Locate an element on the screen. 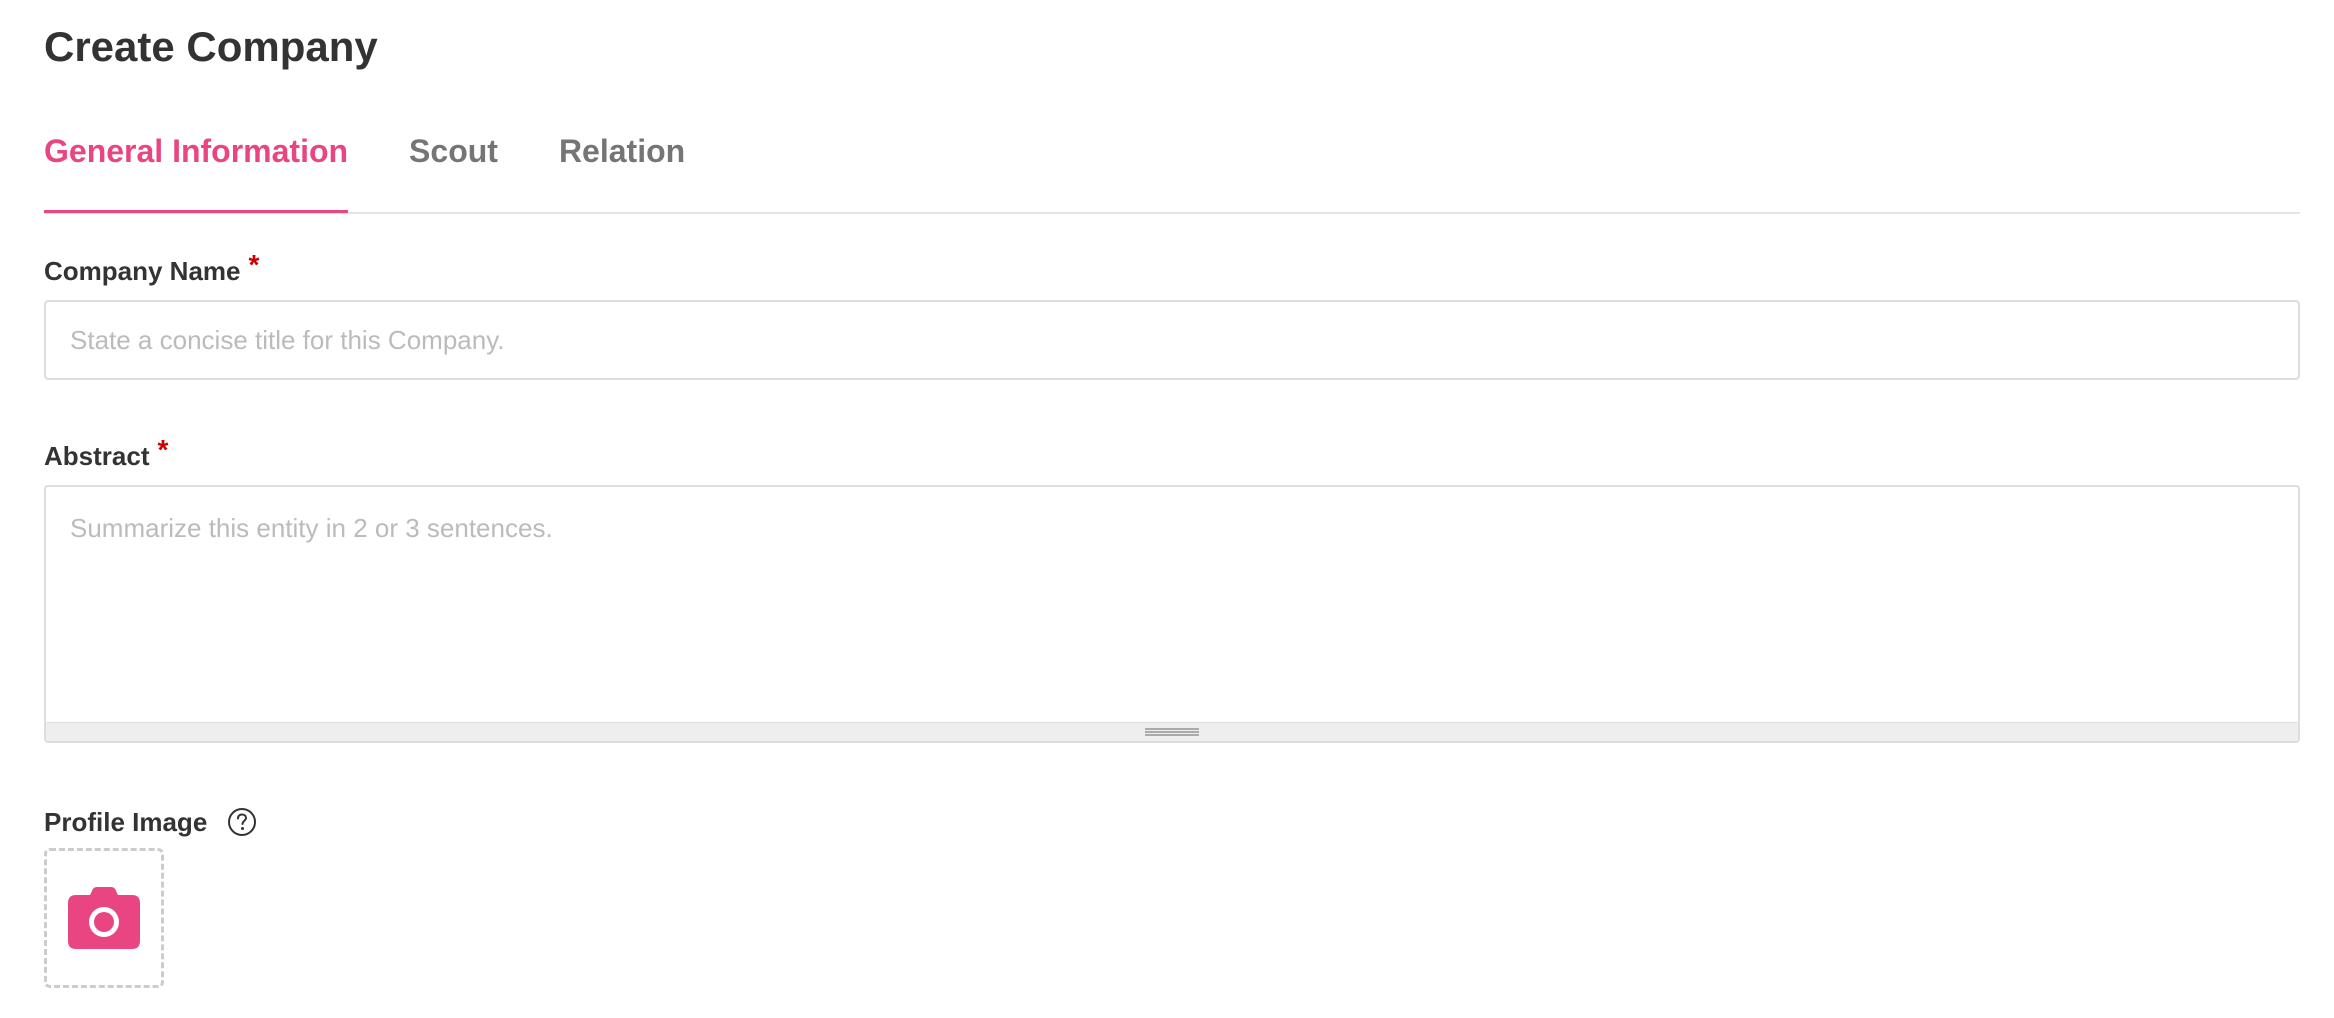 This screenshot has height=1018, width=2334. page-title: Create Company is located at coordinates (211, 46).